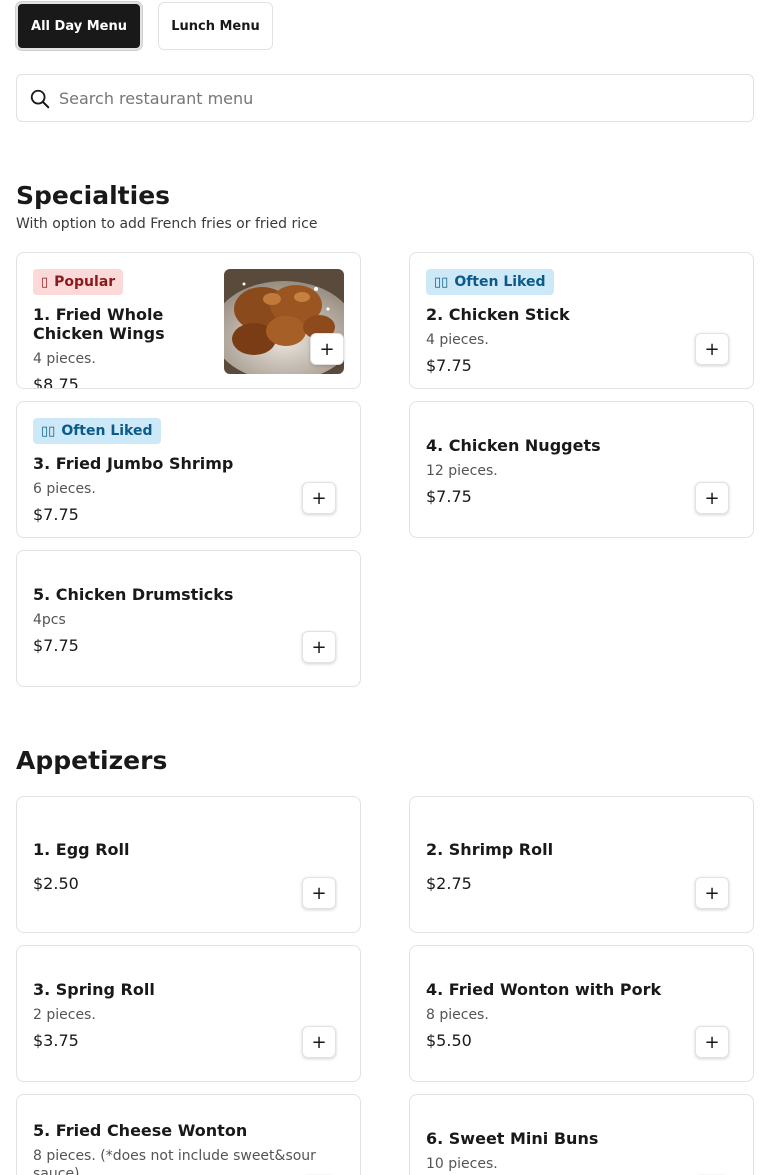  Describe the element at coordinates (49, 620) in the screenshot. I see `item-description: 4pcs` at that location.